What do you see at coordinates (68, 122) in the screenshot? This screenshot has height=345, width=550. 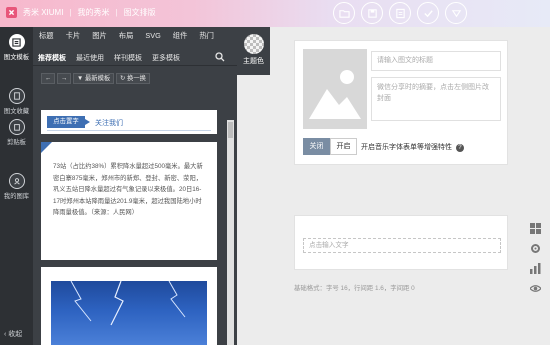 I see `click-to-set-text-pill: 点击置字` at bounding box center [68, 122].